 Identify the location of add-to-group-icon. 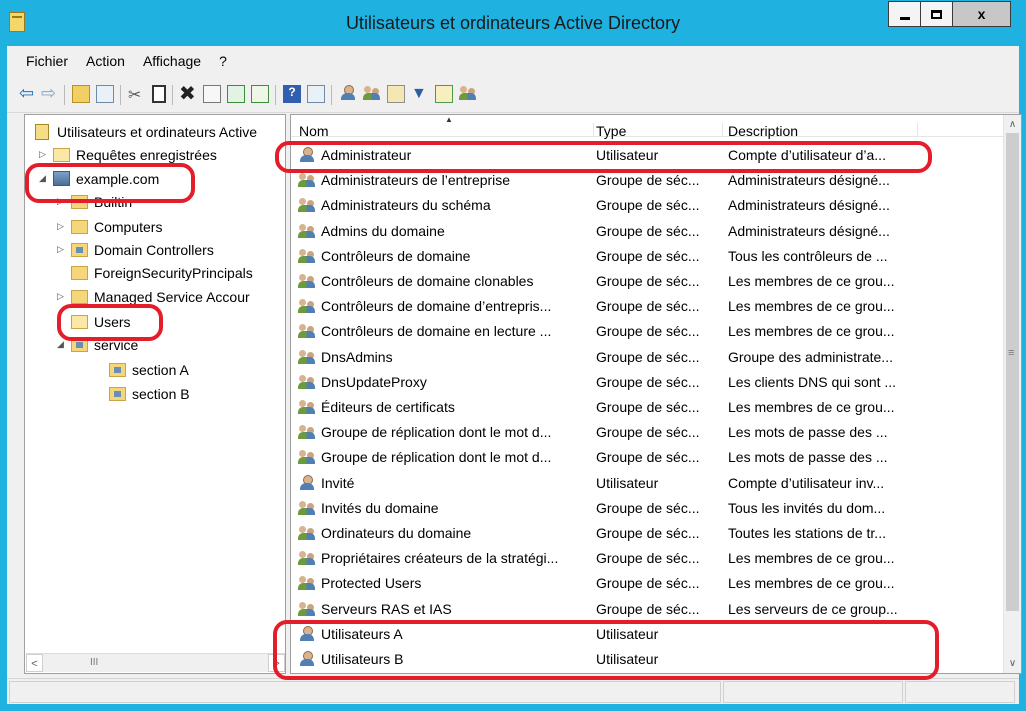
(444, 94).